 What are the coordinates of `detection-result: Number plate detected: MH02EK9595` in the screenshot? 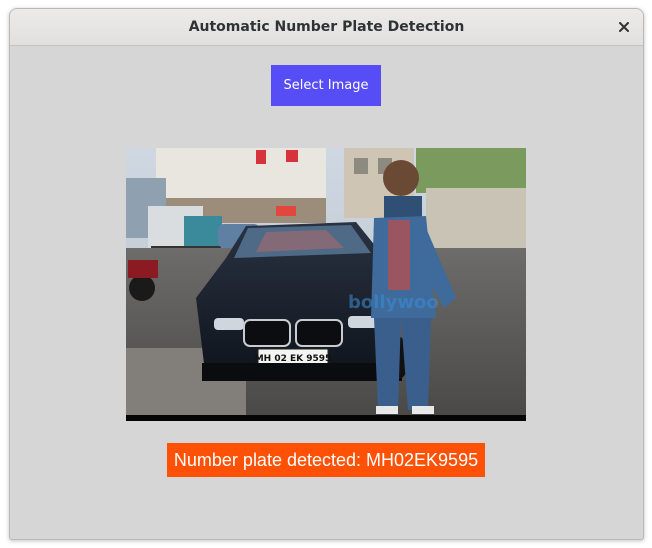 It's located at (326, 460).